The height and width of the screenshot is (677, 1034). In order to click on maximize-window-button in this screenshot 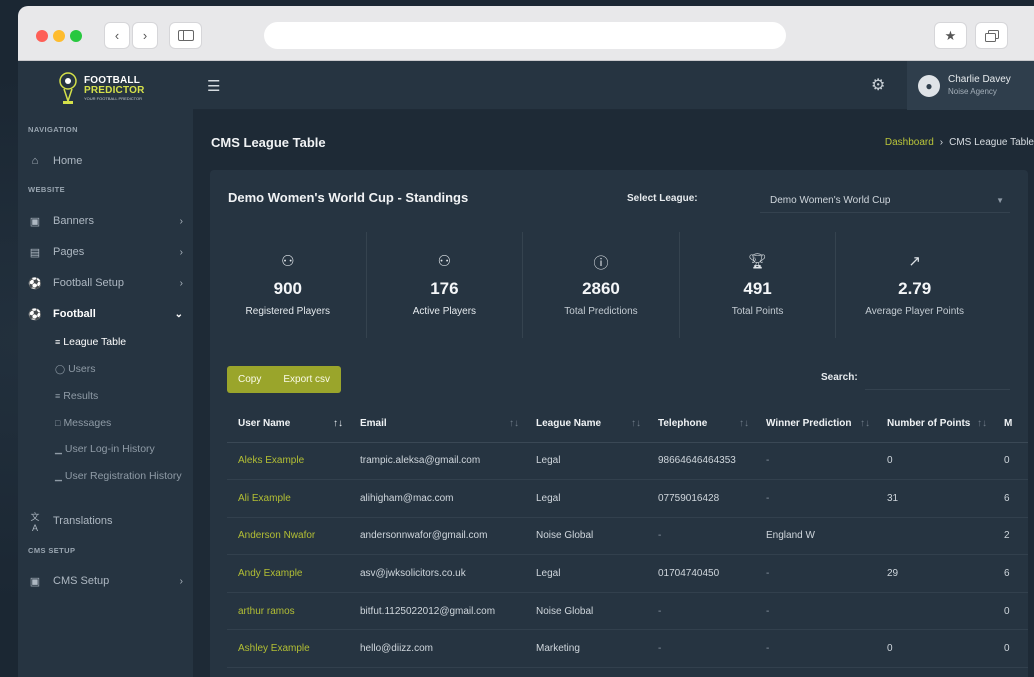, I will do `click(76, 36)`.